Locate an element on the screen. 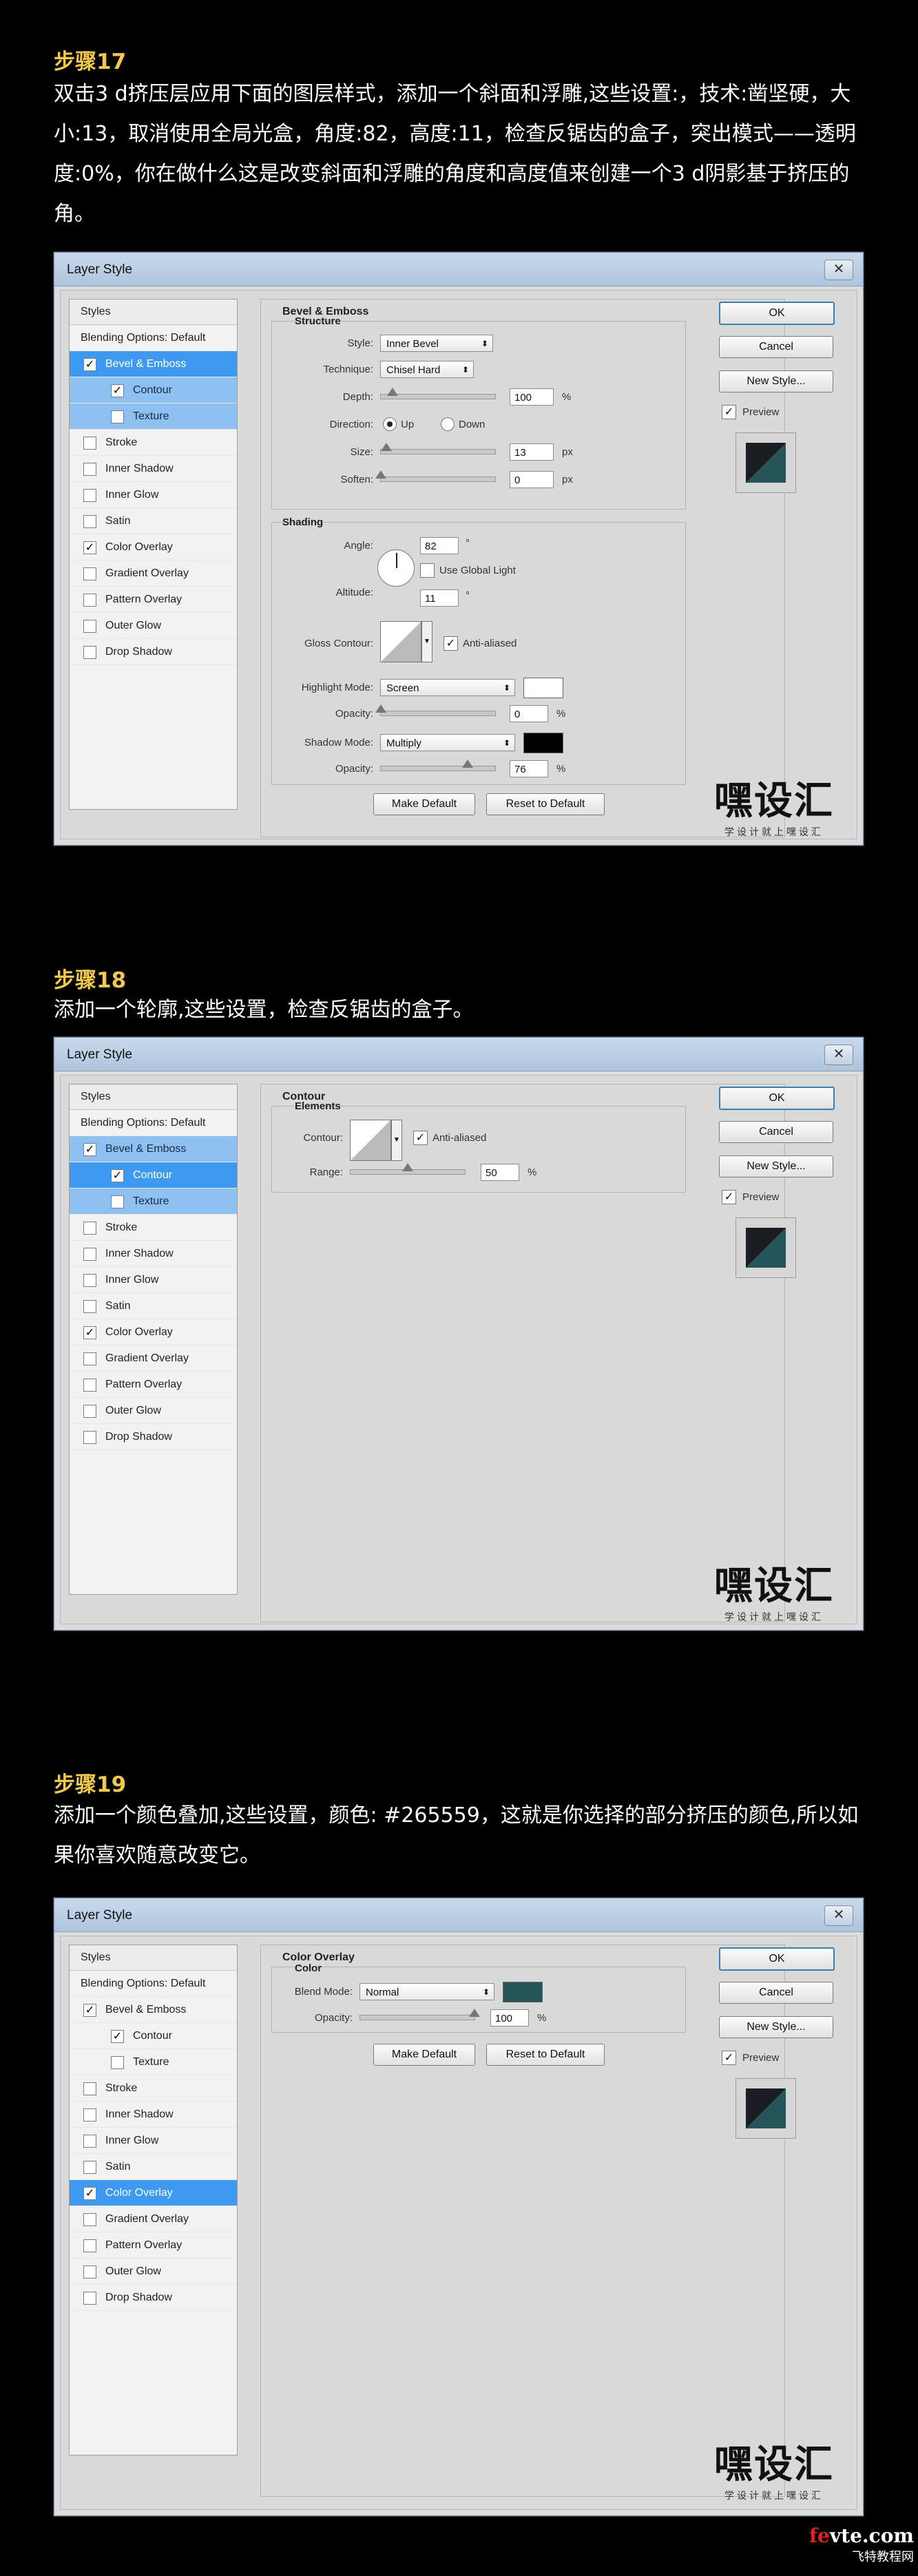  opacity-input: 100 is located at coordinates (510, 2018).